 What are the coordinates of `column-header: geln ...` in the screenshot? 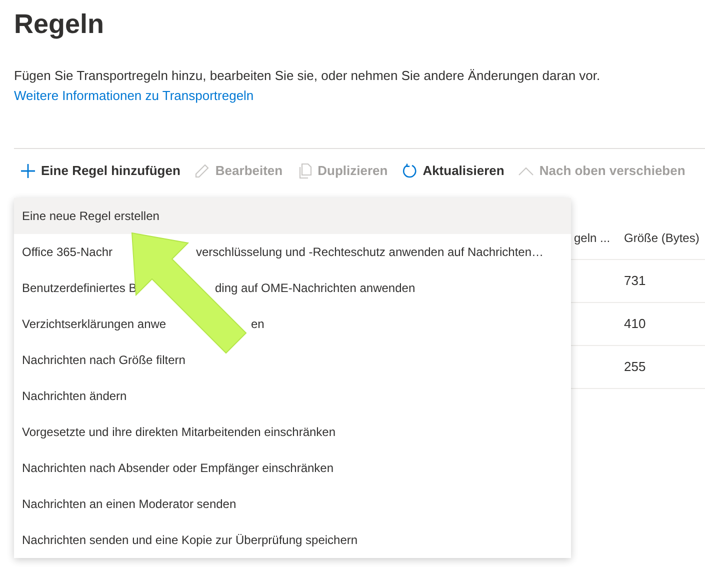 It's located at (599, 237).